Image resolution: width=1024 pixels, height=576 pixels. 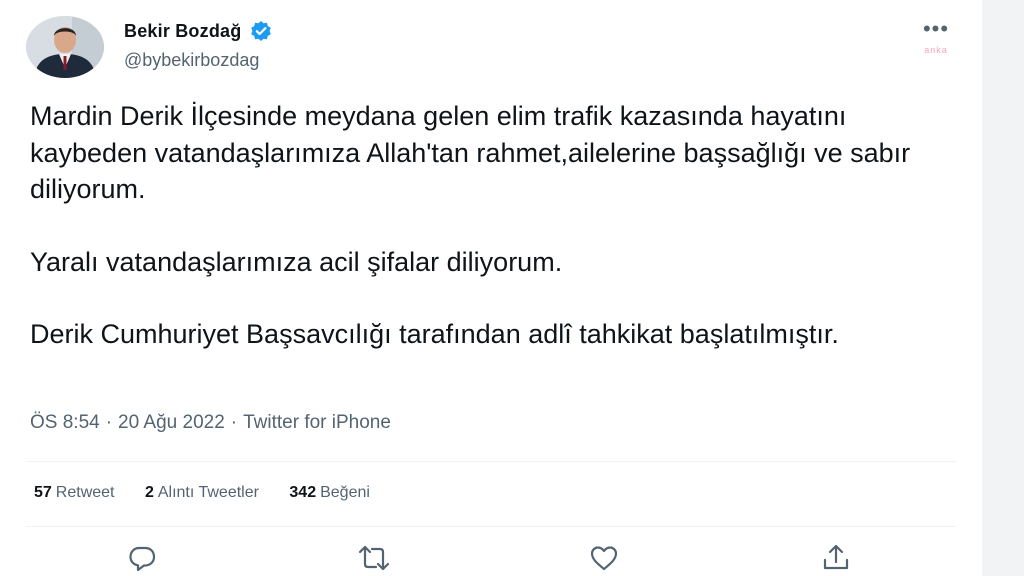 I want to click on retweet-count: 57, so click(x=43, y=492).